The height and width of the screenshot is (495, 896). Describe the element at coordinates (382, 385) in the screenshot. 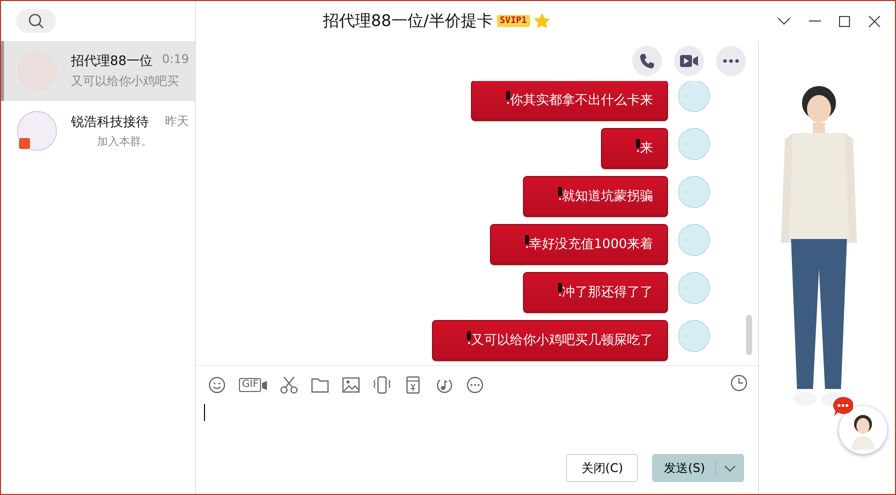

I see `phone-vibrate-icon` at that location.